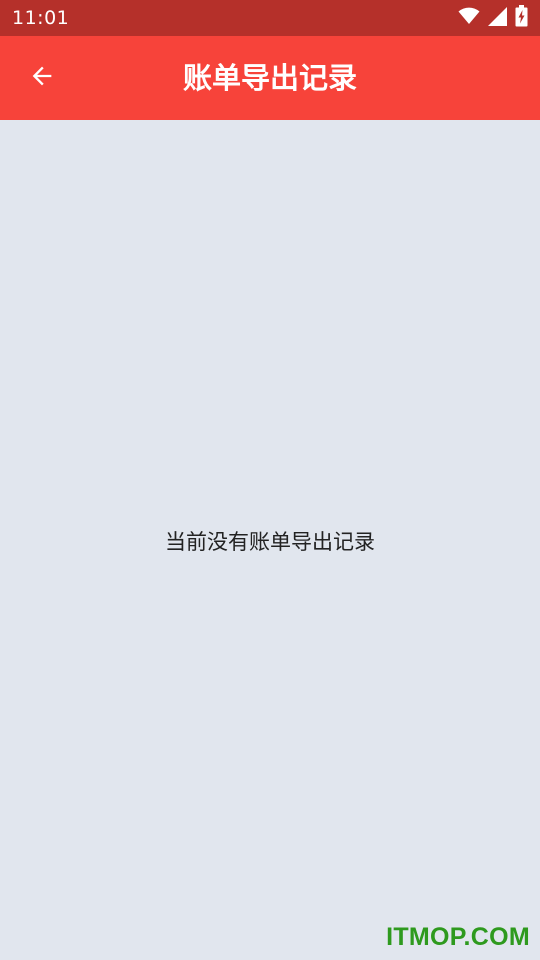 The image size is (540, 960). Describe the element at coordinates (41, 18) in the screenshot. I see `status-time: 11:01` at that location.